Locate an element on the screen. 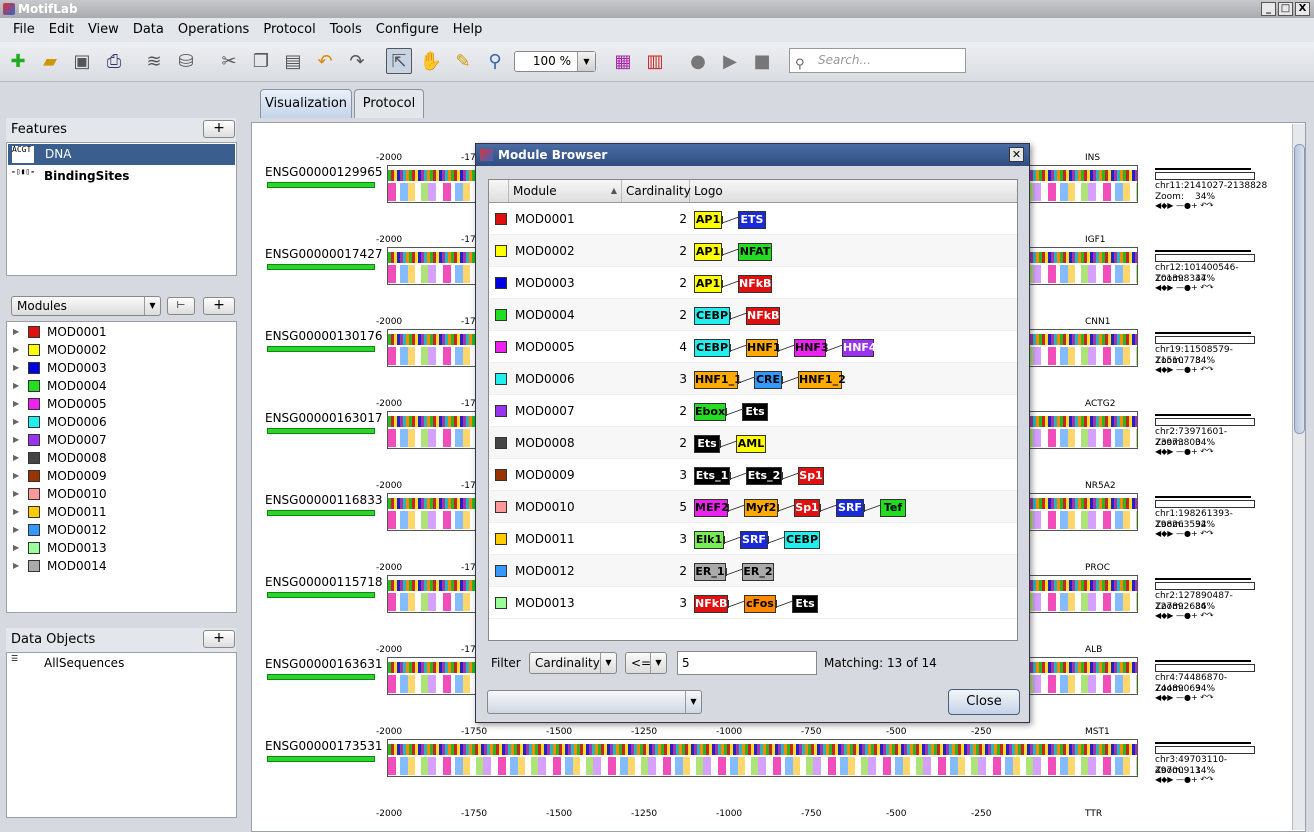 The width and height of the screenshot is (1314, 832). close-window-button: X is located at coordinates (1302, 9).